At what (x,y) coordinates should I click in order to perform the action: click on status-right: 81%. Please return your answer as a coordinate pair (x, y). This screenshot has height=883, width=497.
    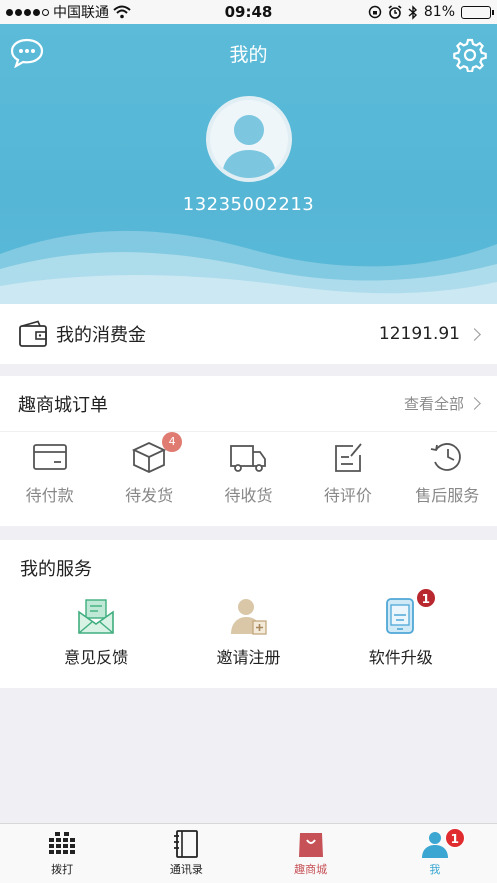
    Looking at the image, I should click on (431, 12).